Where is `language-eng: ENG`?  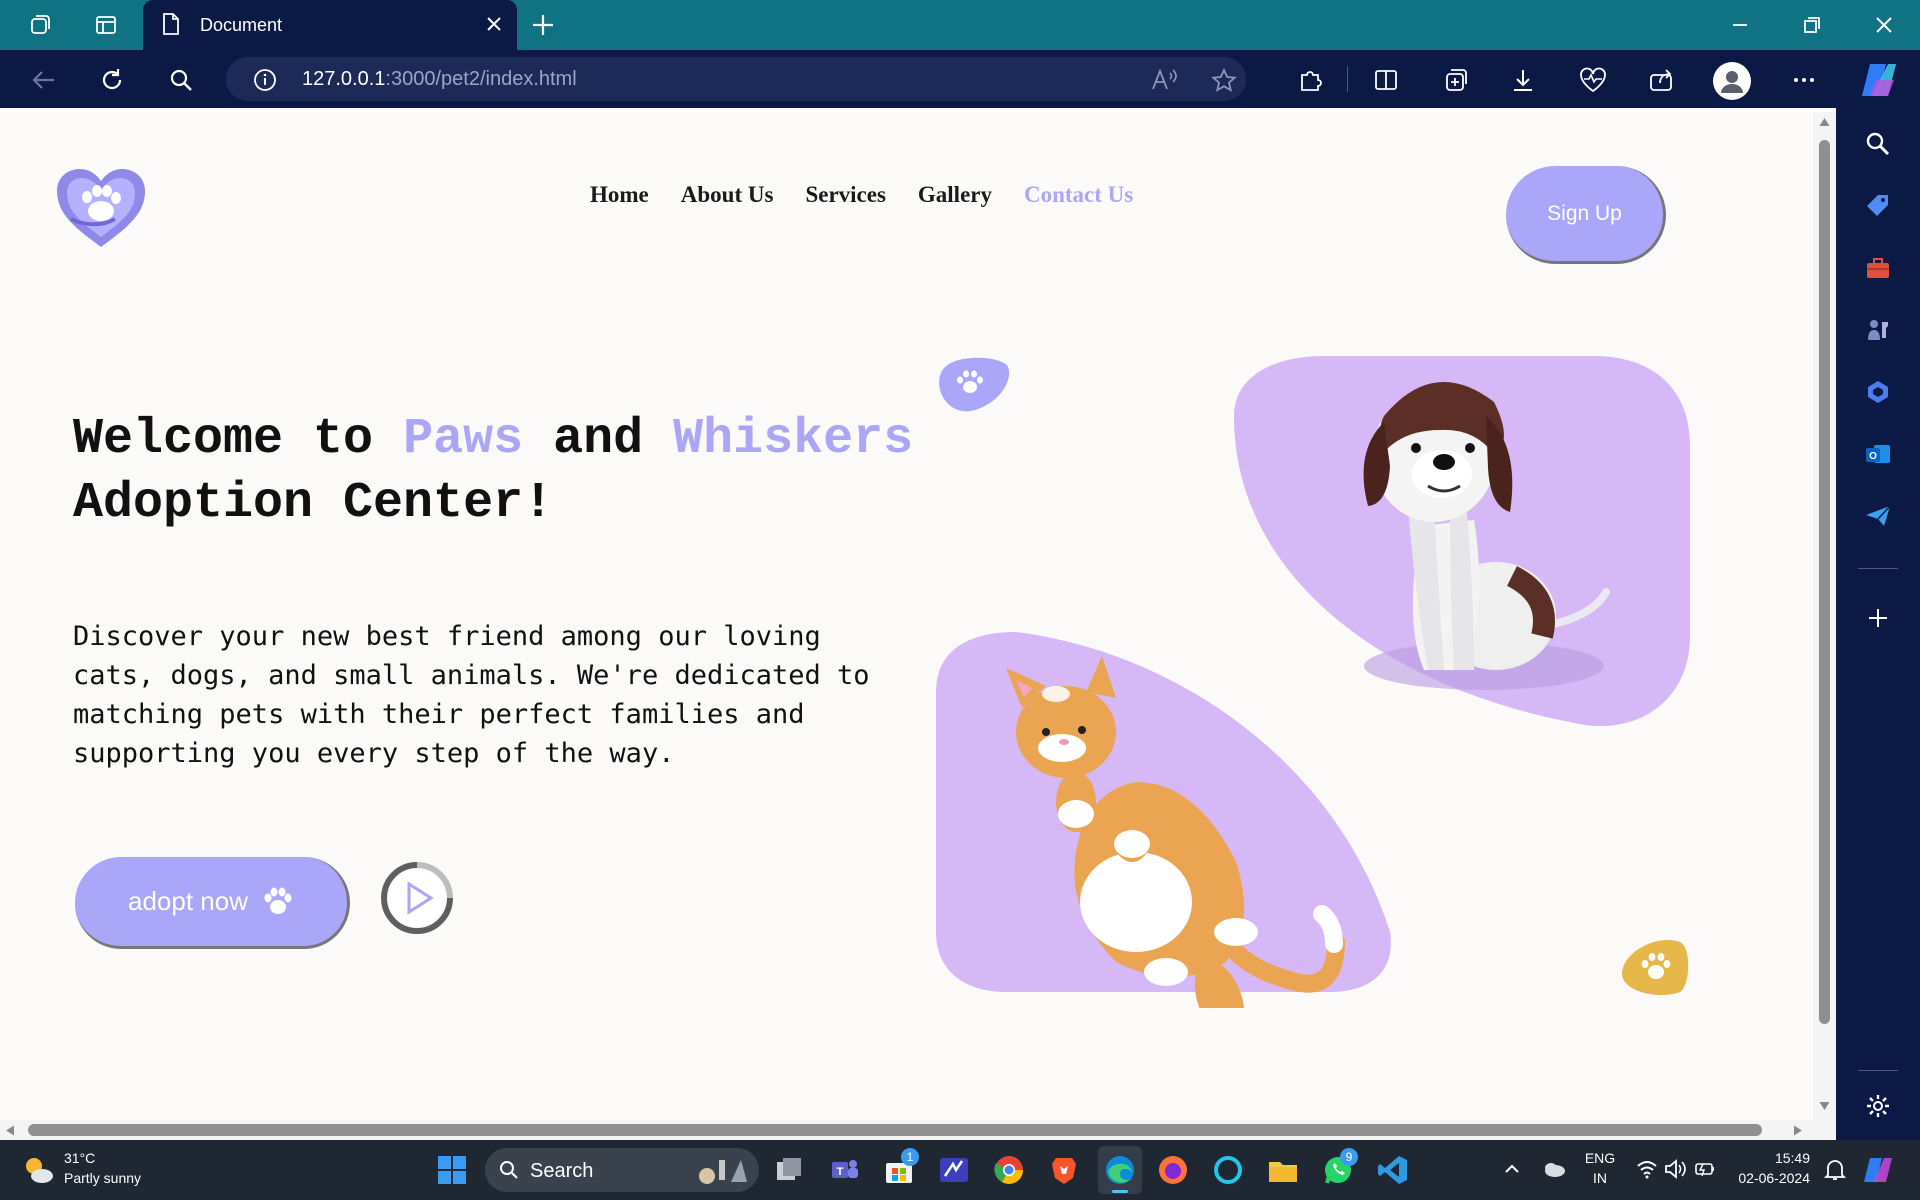
language-eng: ENG is located at coordinates (1600, 1158).